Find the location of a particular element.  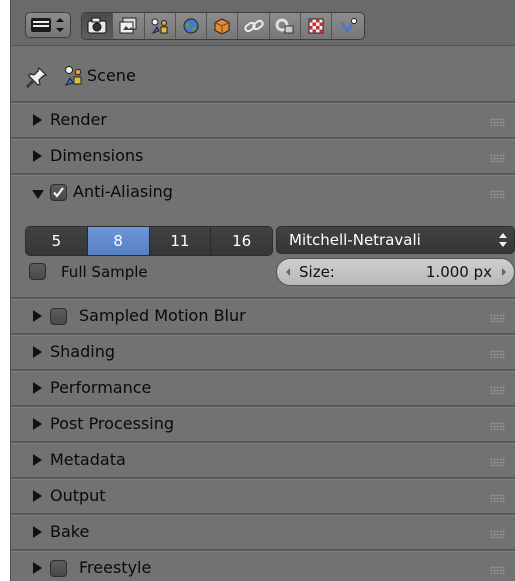

panel-title: Dimensions is located at coordinates (97, 155).